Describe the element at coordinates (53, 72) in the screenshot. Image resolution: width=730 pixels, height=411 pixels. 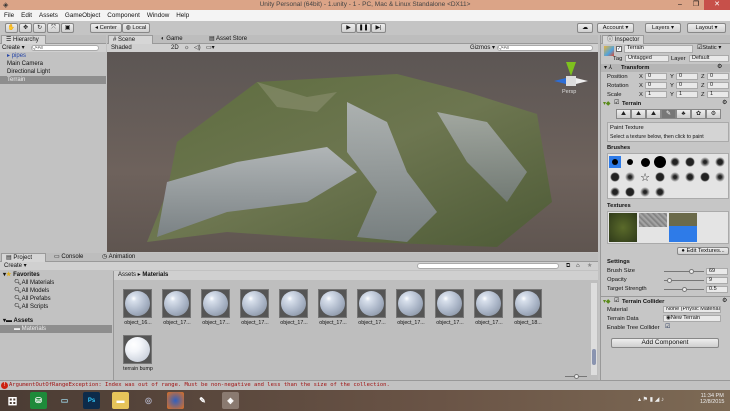
I see `hierarchy-item-directional-light: Directional Light` at that location.